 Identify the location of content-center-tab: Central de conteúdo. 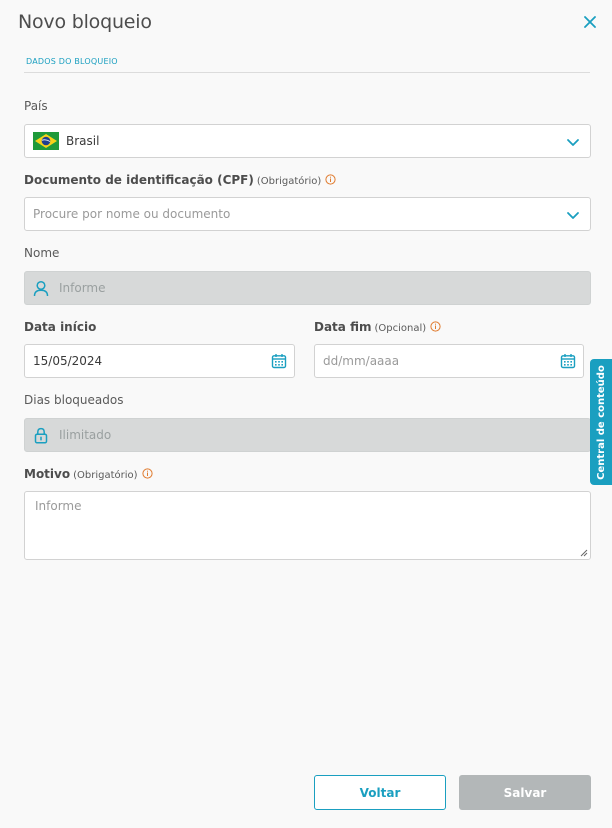
(601, 422).